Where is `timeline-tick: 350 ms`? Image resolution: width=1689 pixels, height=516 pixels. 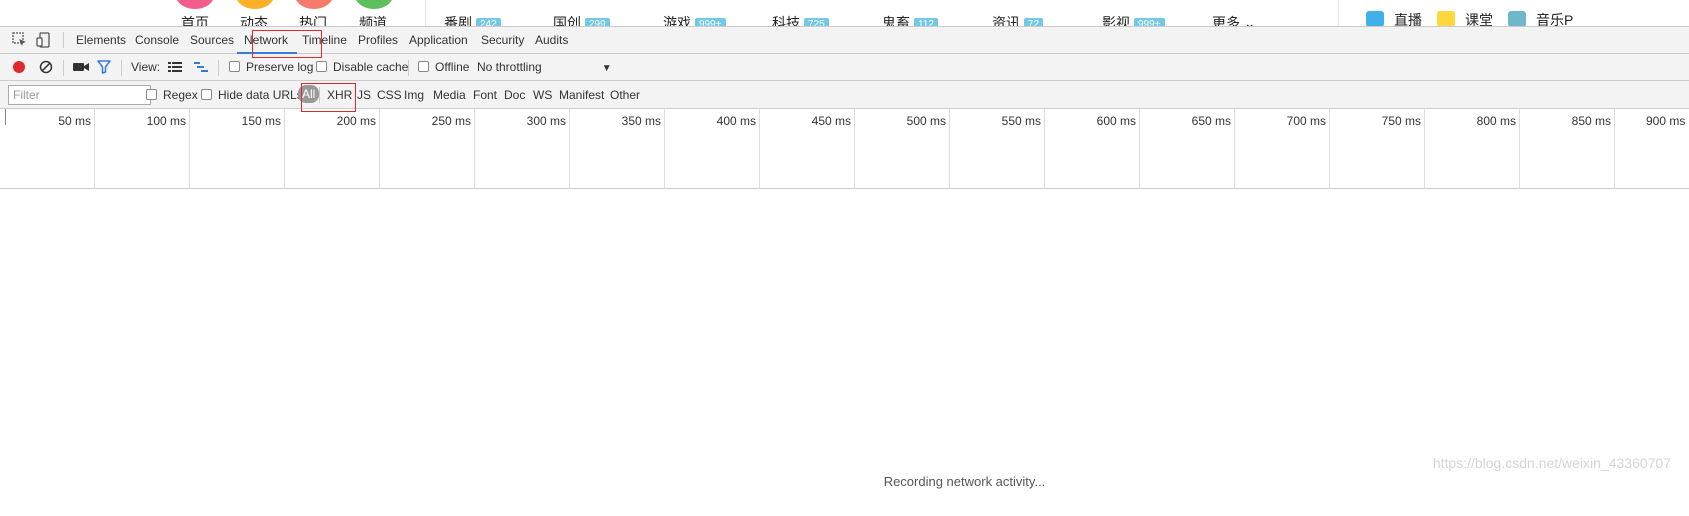
timeline-tick: 350 ms is located at coordinates (617, 149).